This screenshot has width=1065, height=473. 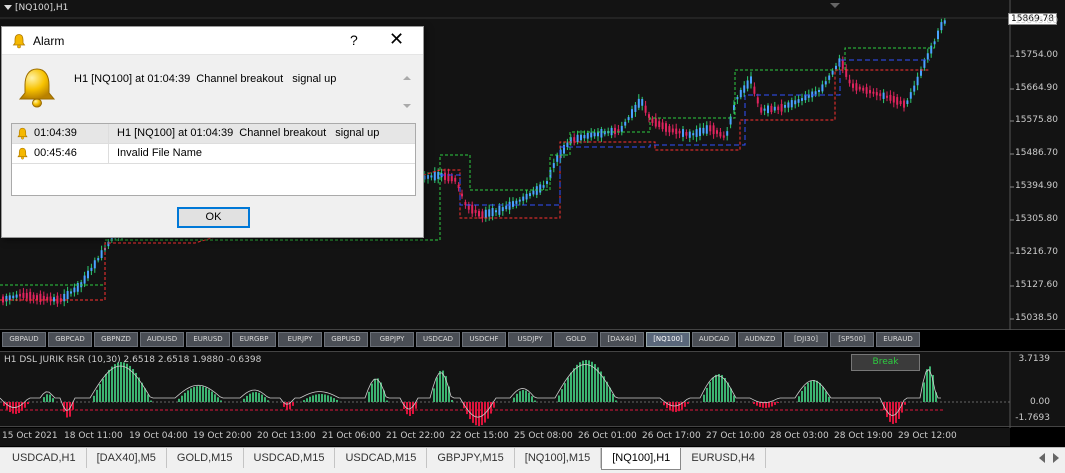 What do you see at coordinates (1036, 219) in the screenshot?
I see `price-axis-label: 15305.80` at bounding box center [1036, 219].